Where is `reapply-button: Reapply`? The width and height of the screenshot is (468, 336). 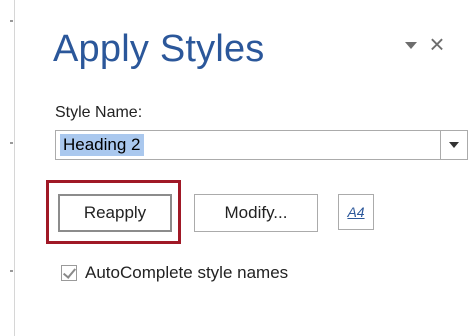 reapply-button: Reapply is located at coordinates (115, 213).